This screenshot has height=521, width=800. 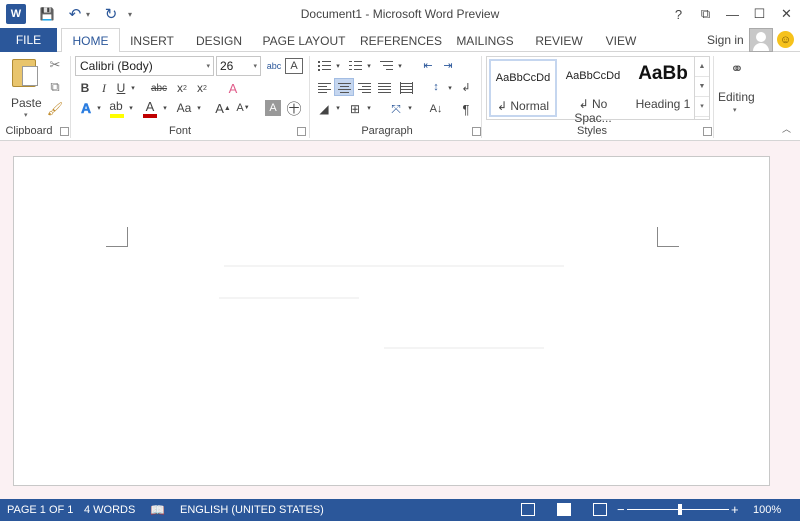 I want to click on tab-insert: INSERT, so click(x=152, y=40).